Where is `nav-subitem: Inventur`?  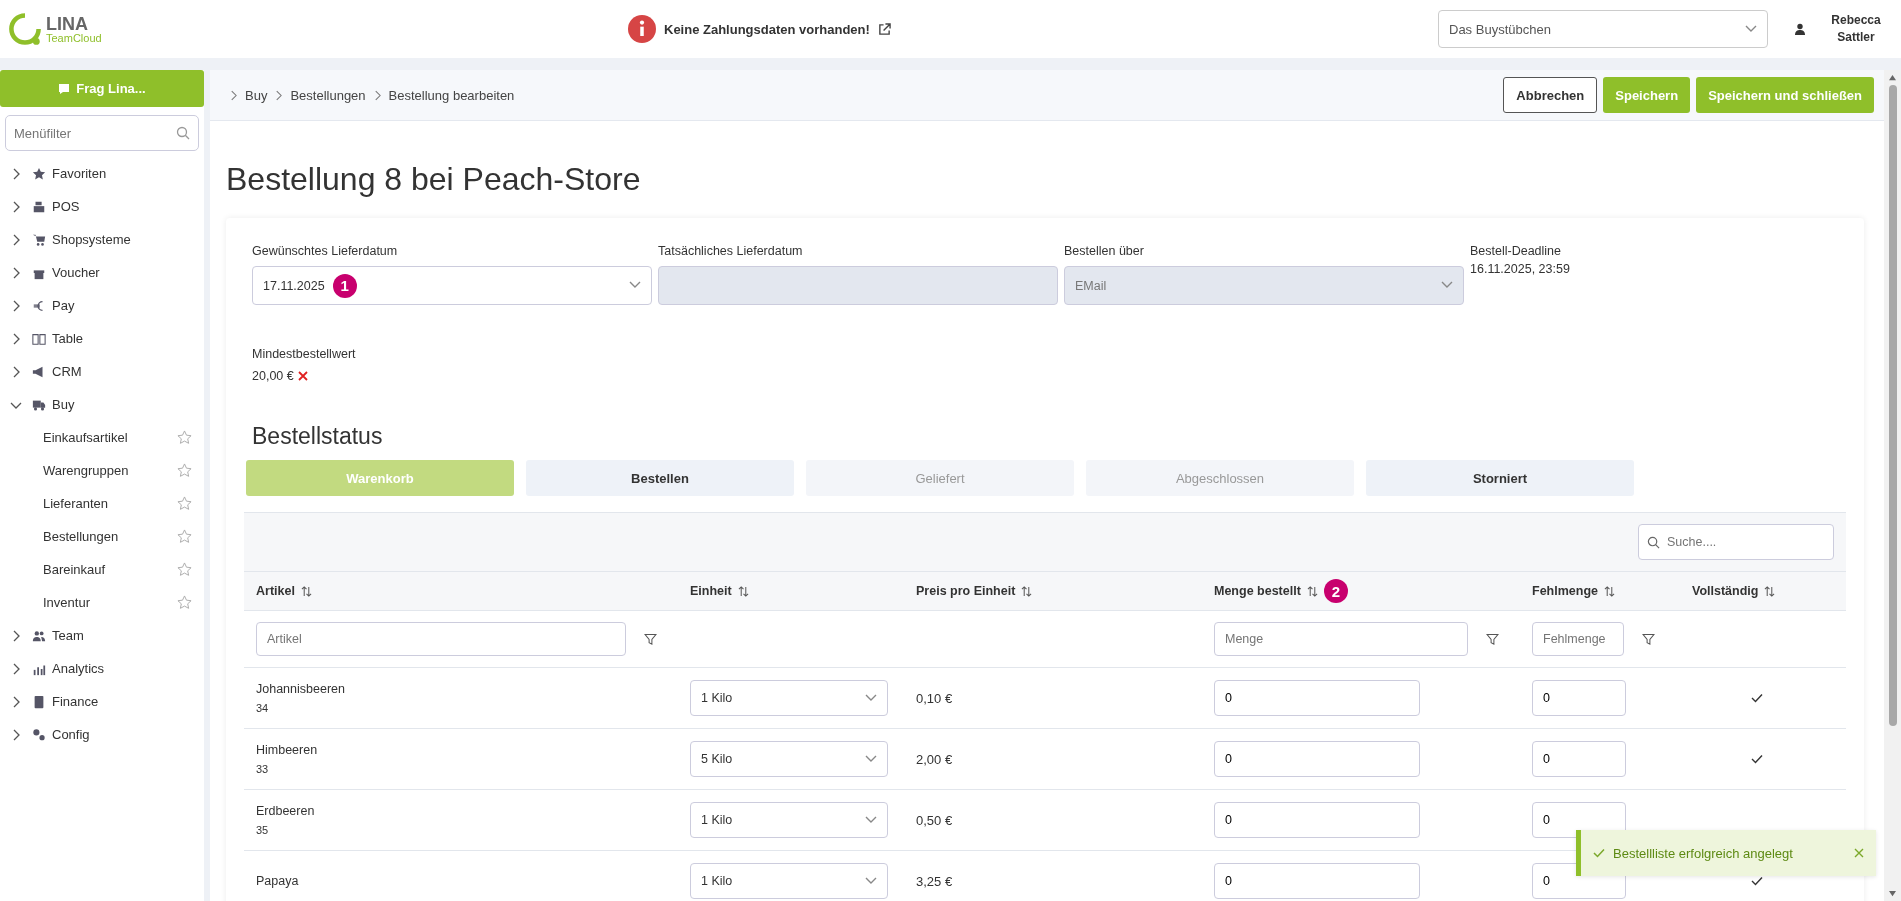 nav-subitem: Inventur is located at coordinates (102, 602).